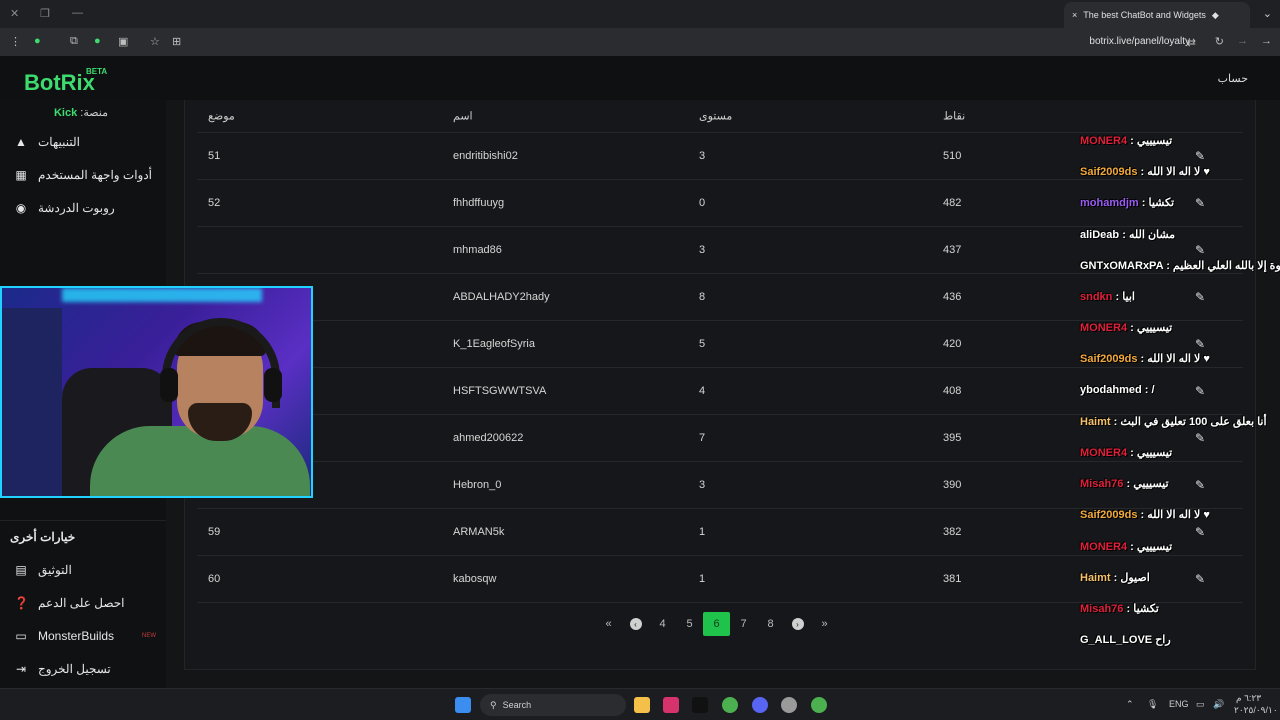 The image size is (1280, 720). What do you see at coordinates (671, 705) in the screenshot?
I see `instagram-icon` at bounding box center [671, 705].